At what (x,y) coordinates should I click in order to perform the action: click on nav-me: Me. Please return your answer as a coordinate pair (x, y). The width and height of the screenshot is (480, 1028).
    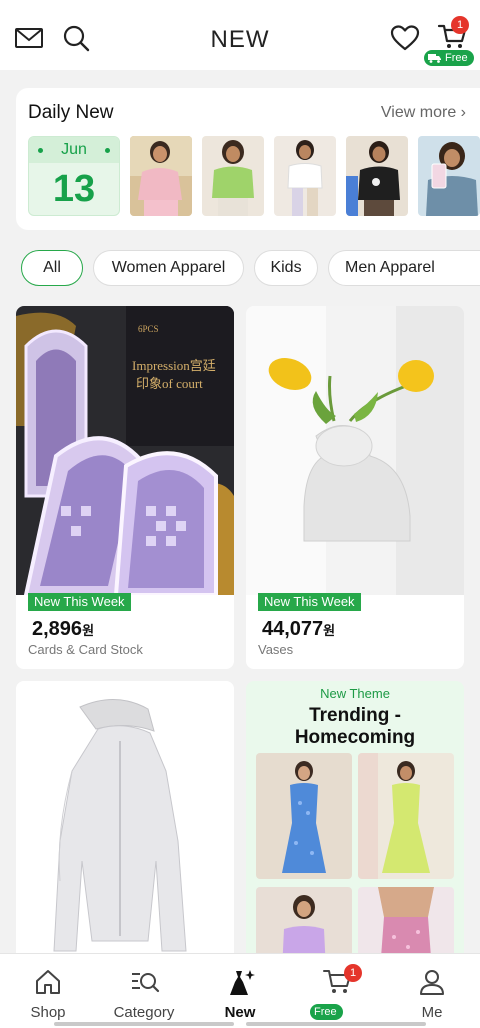
    Looking at the image, I should click on (432, 994).